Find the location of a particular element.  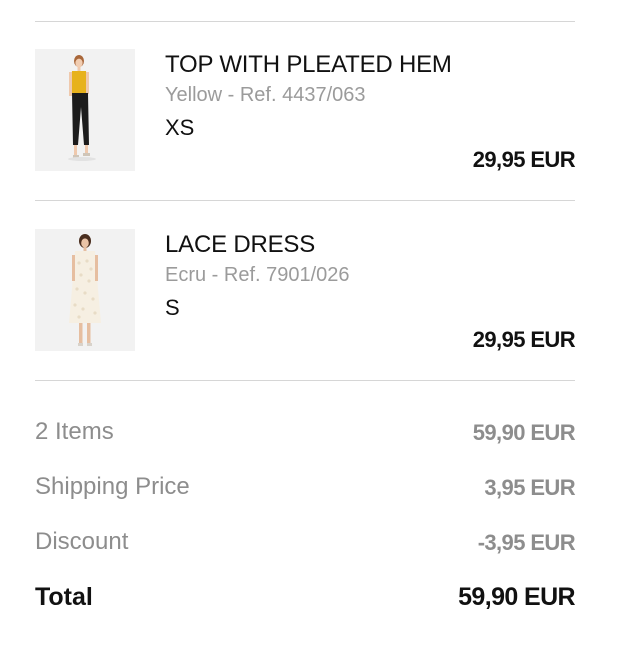

shipping-value: 3,95 EUR is located at coordinates (529, 487).